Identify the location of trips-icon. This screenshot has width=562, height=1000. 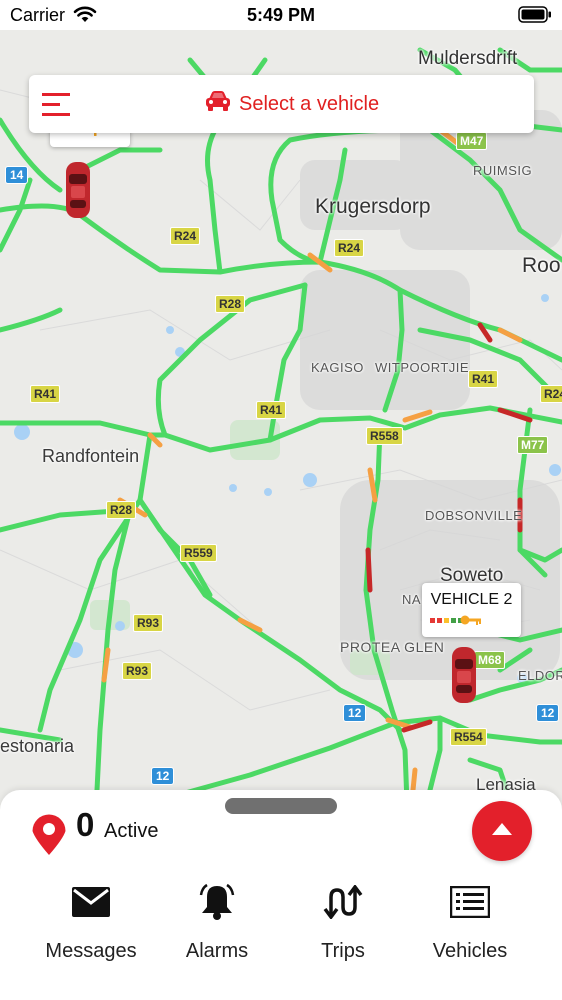
(343, 902).